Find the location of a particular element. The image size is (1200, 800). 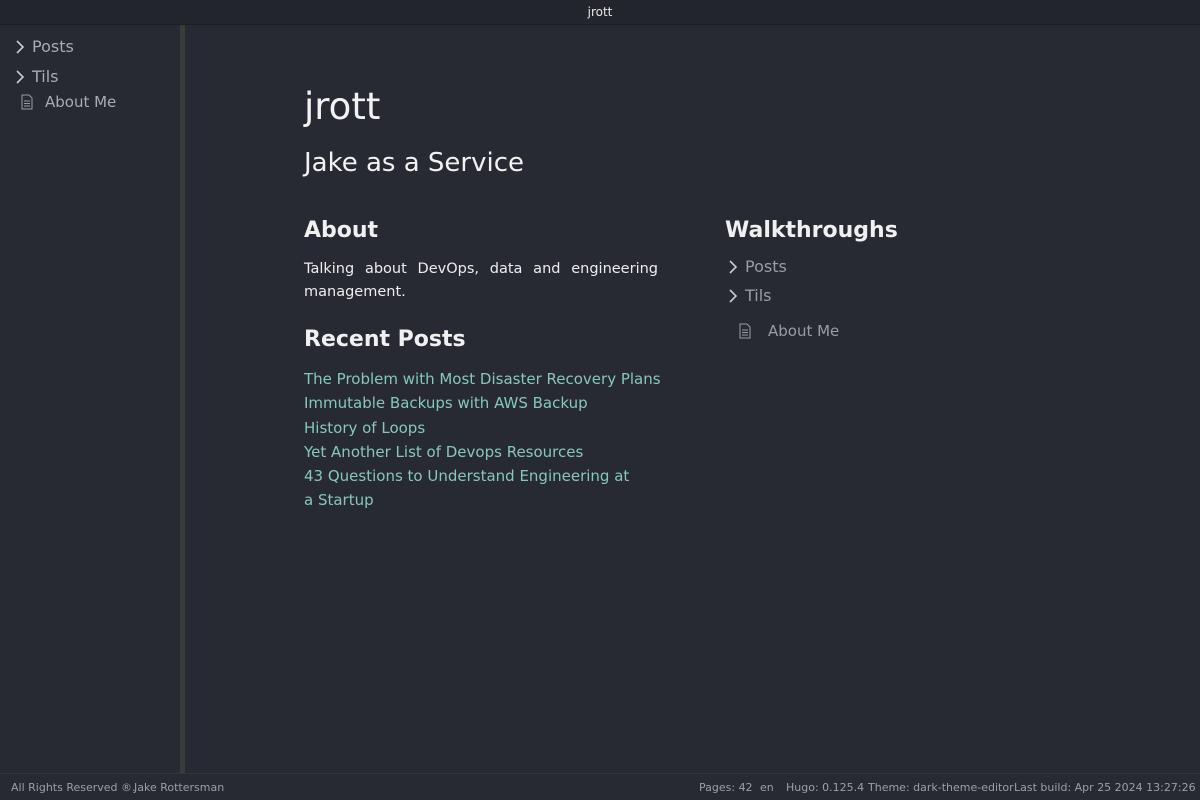

walkthroughs-heading: Walkthroughs is located at coordinates (811, 230).